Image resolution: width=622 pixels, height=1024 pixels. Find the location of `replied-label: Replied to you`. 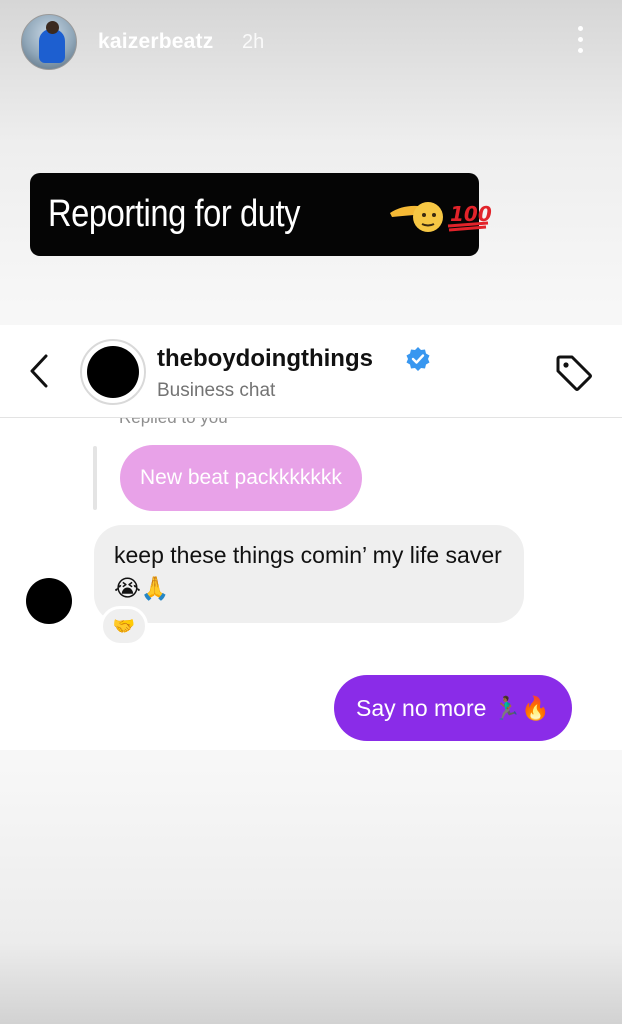

replied-label: Replied to you is located at coordinates (173, 423).